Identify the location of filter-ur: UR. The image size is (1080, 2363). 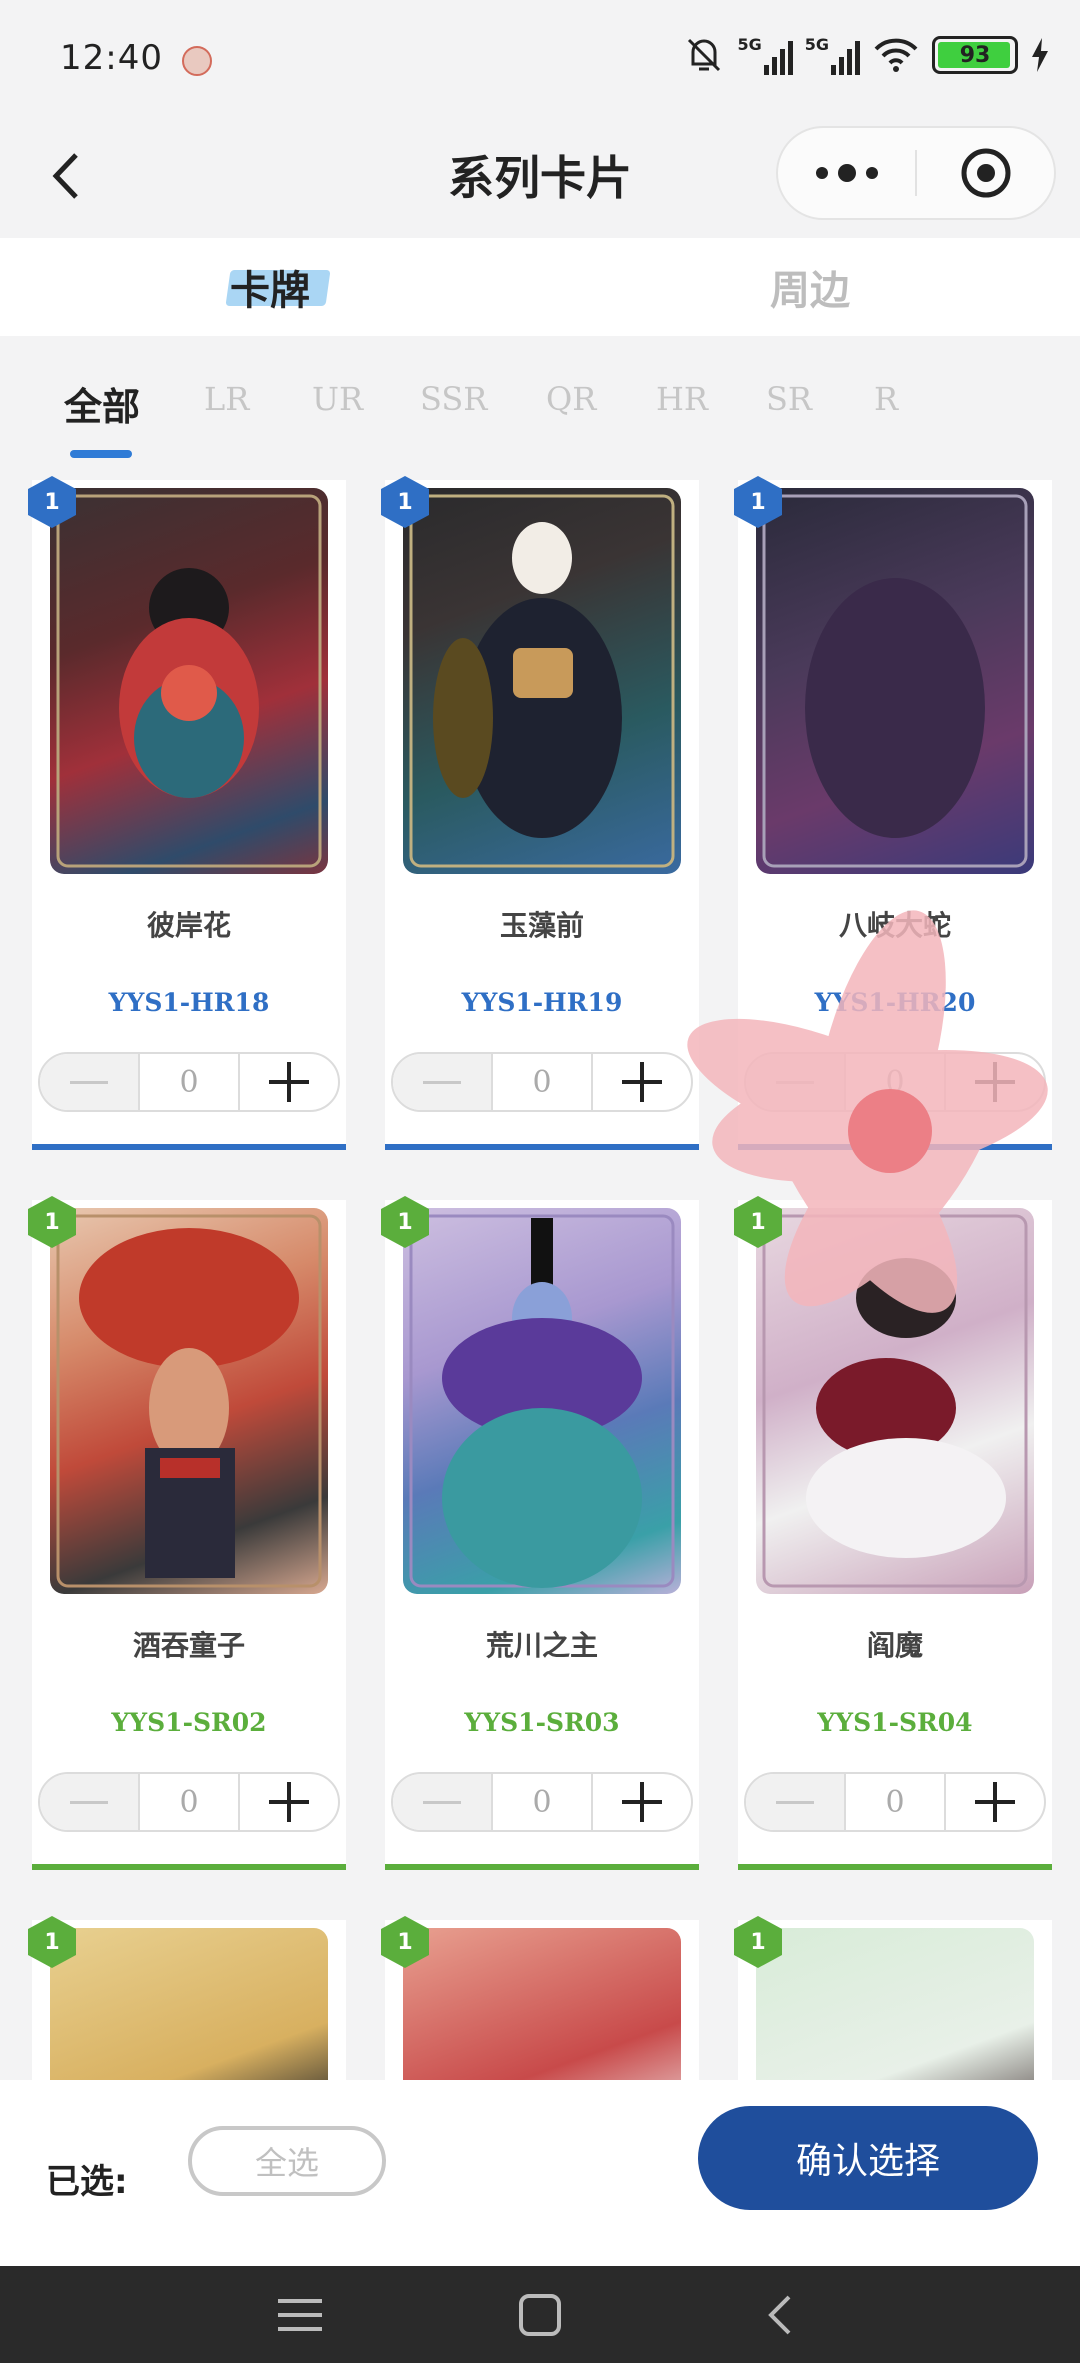
(337, 399).